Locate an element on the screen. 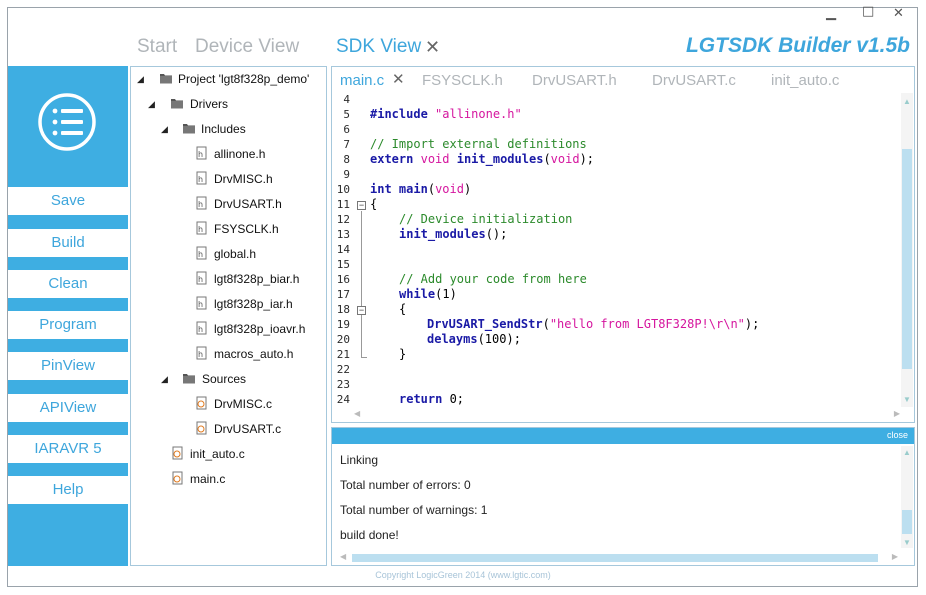  minimize-button: ▁ is located at coordinates (831, 13).